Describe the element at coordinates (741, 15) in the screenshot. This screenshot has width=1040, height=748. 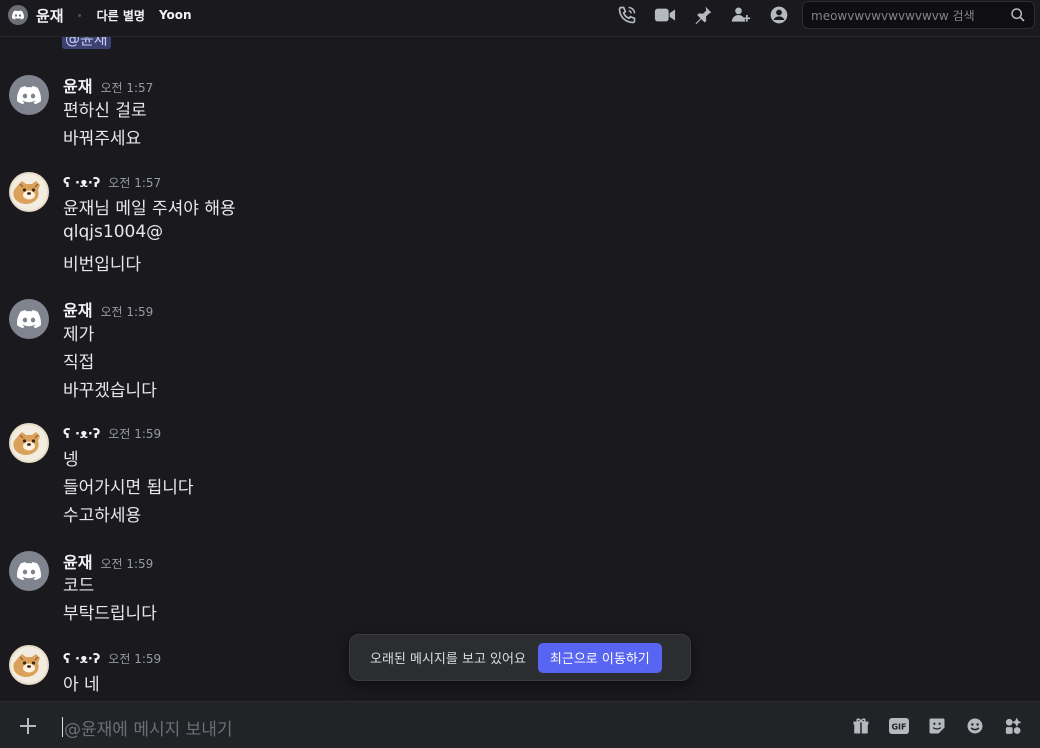
I see `add-friends-icon` at that location.